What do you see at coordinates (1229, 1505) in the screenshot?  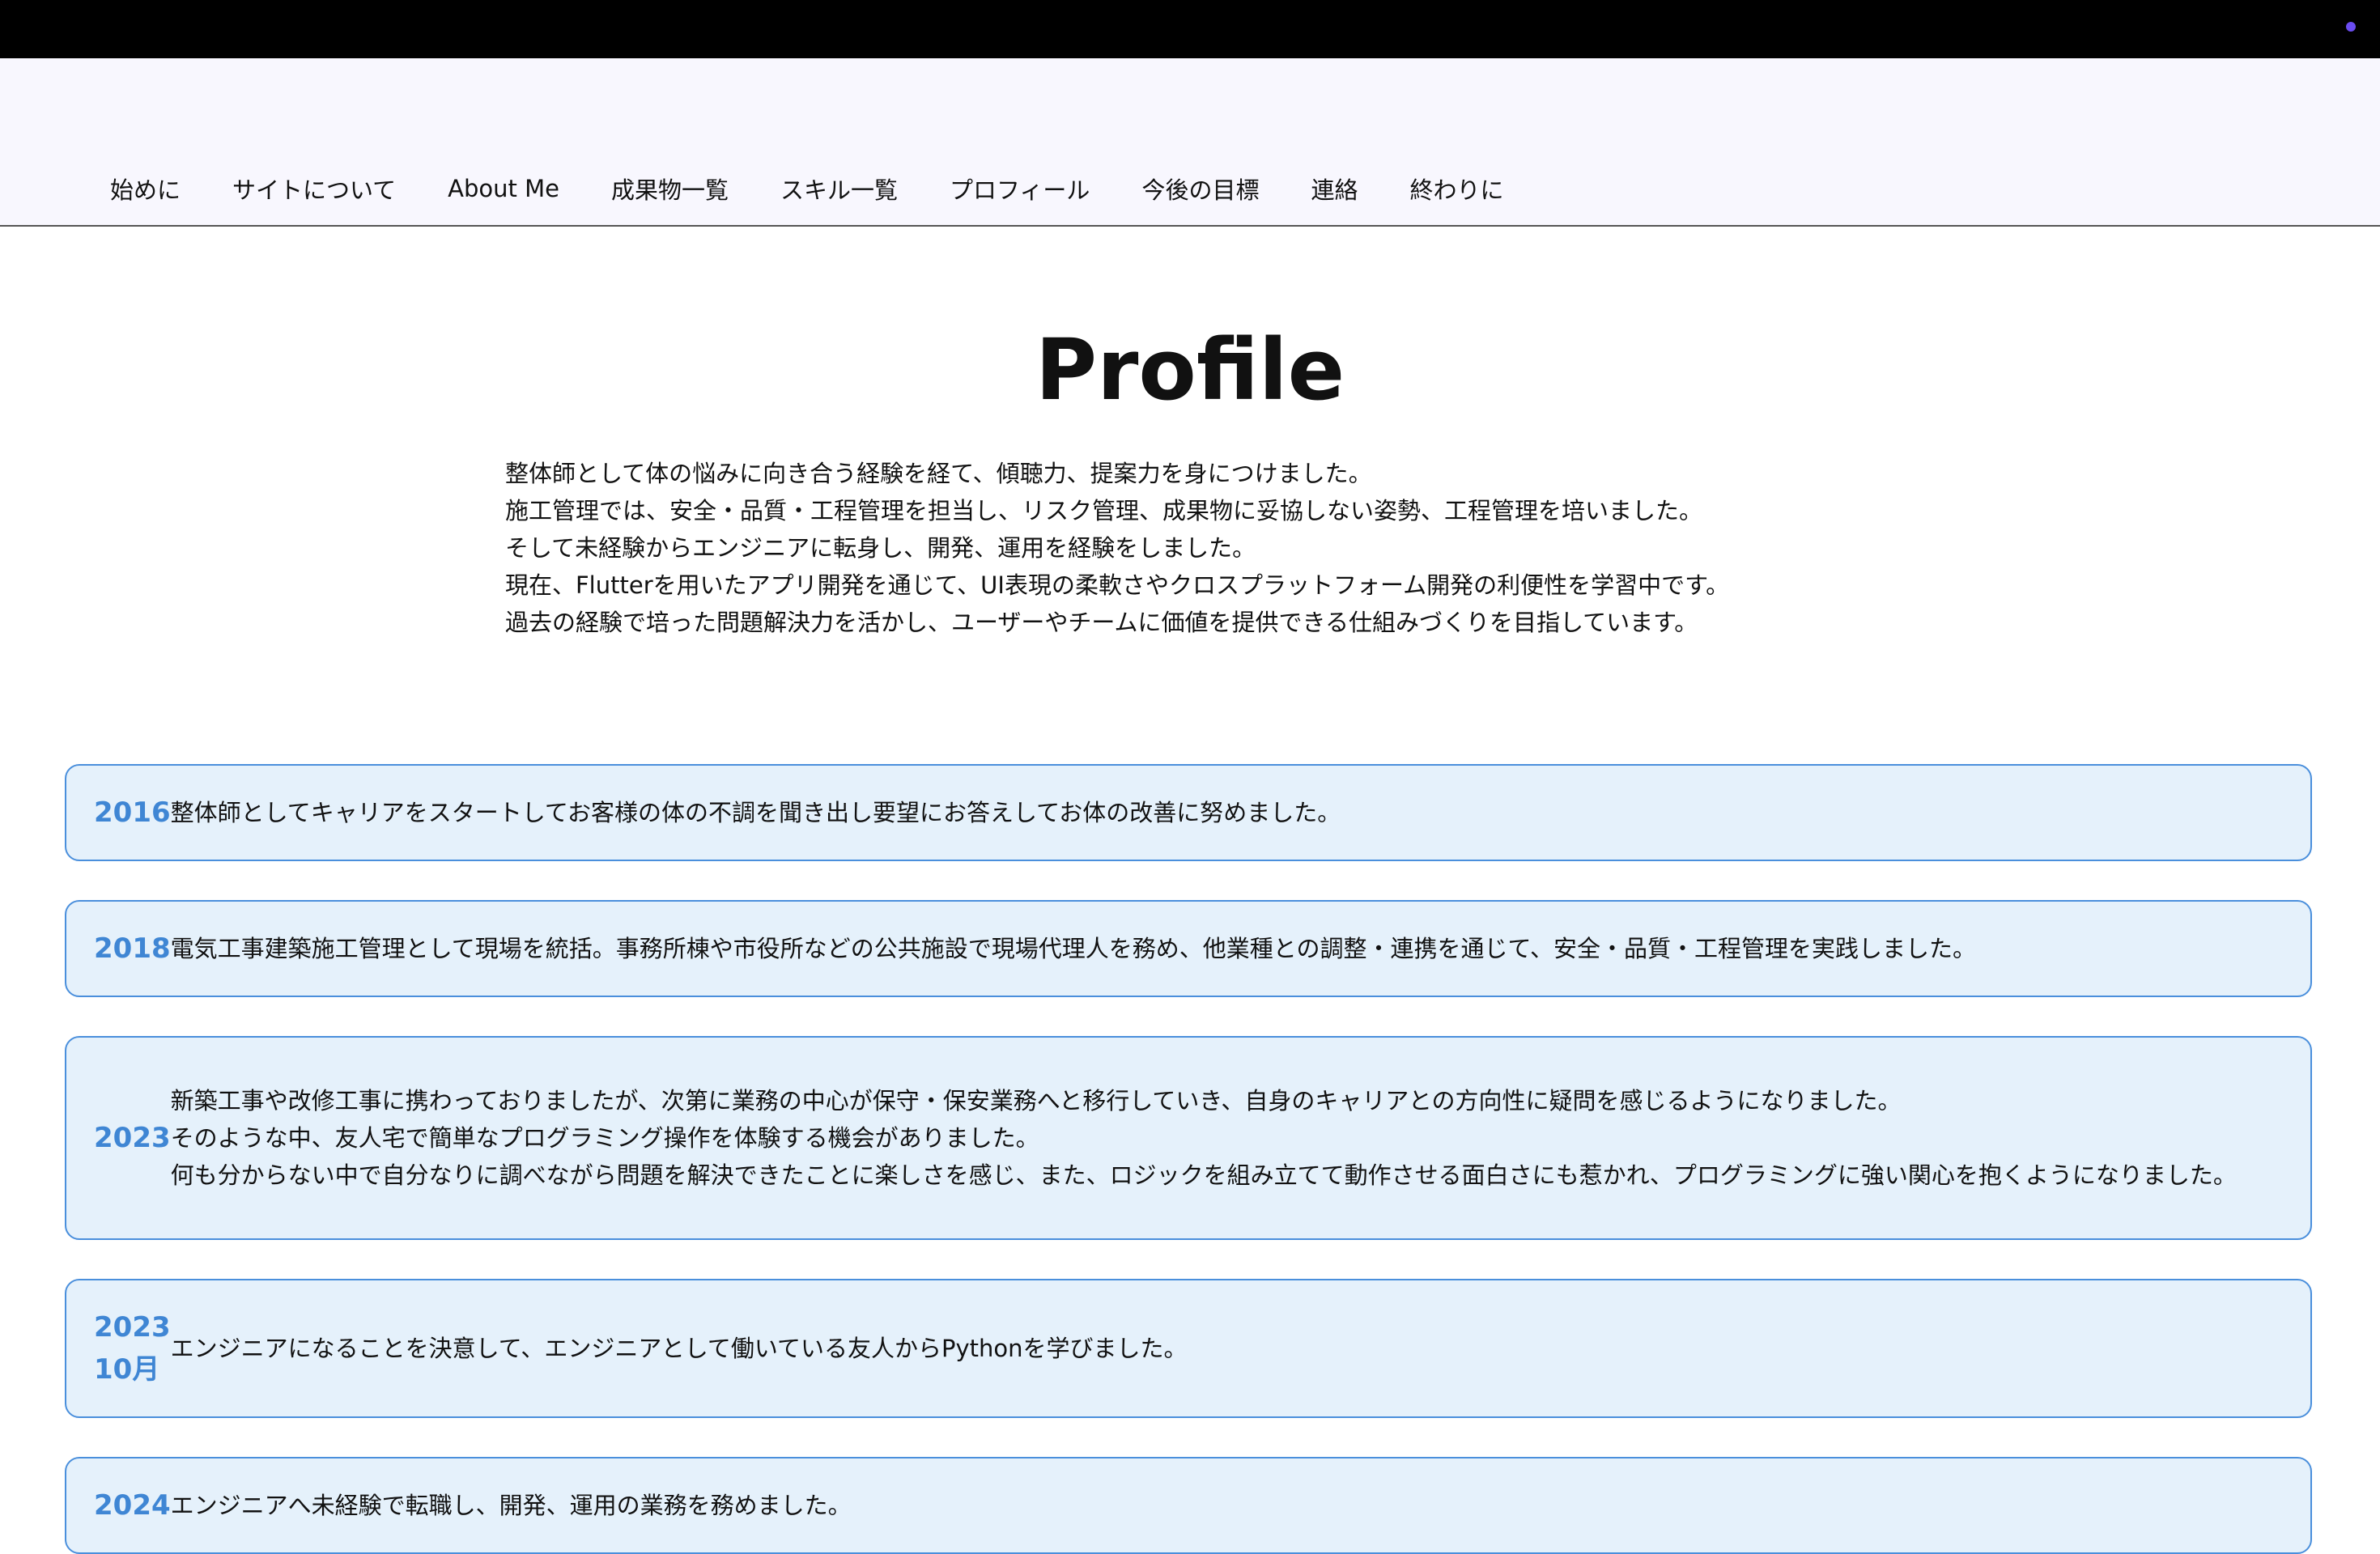 I see `timeline-description: エンジニアへ未経験で転職し、開発、運用の業務を務めました。` at bounding box center [1229, 1505].